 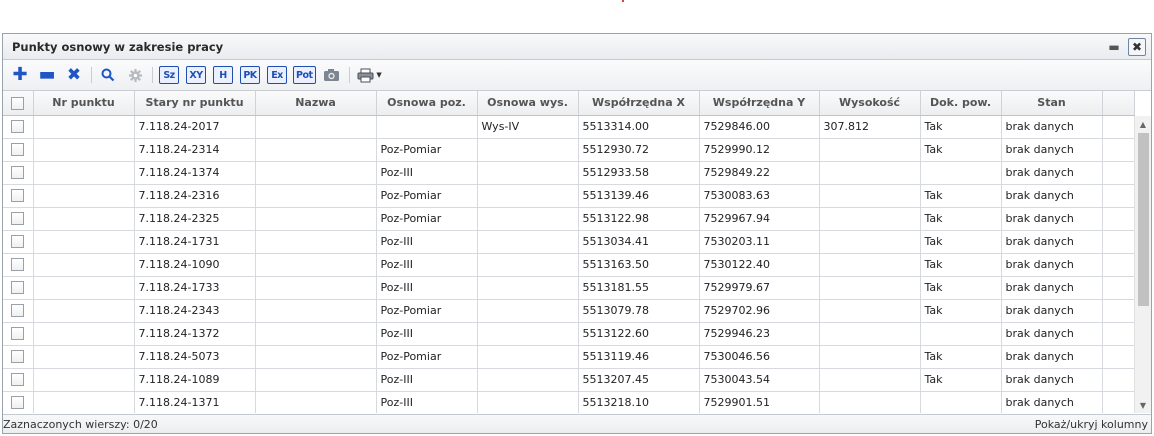 I want to click on column-header: Stan, so click(x=1052, y=103).